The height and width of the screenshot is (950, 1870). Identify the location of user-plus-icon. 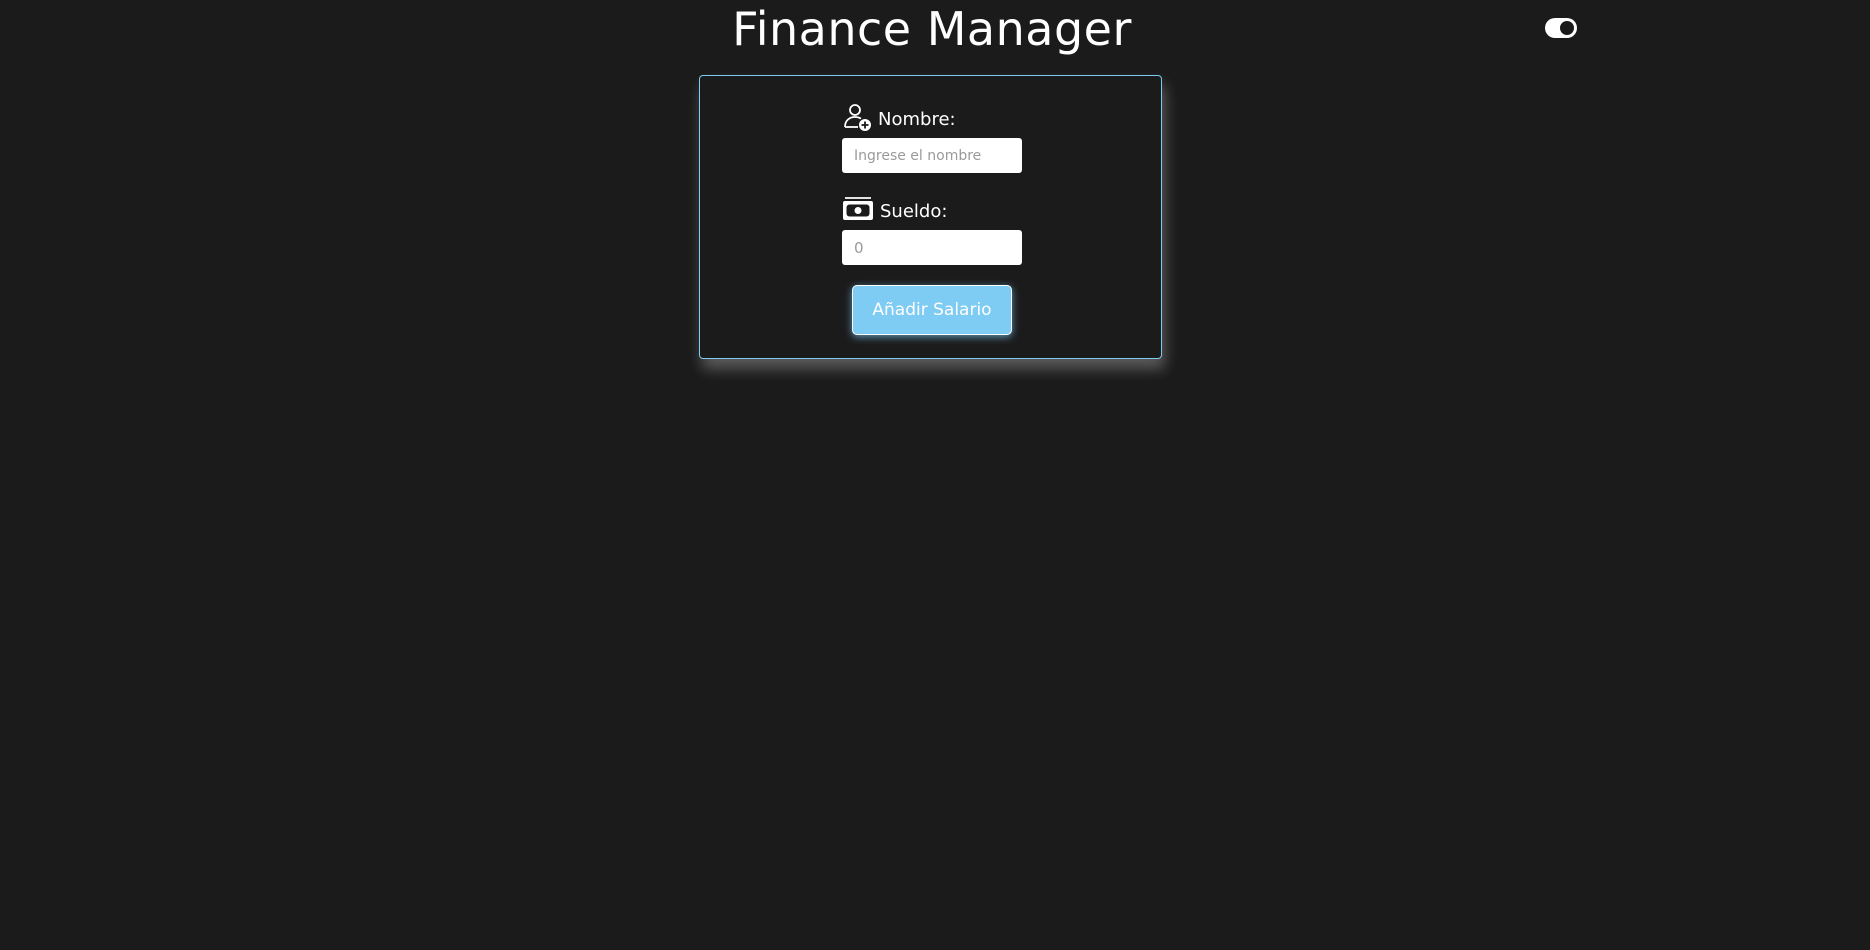
(857, 119).